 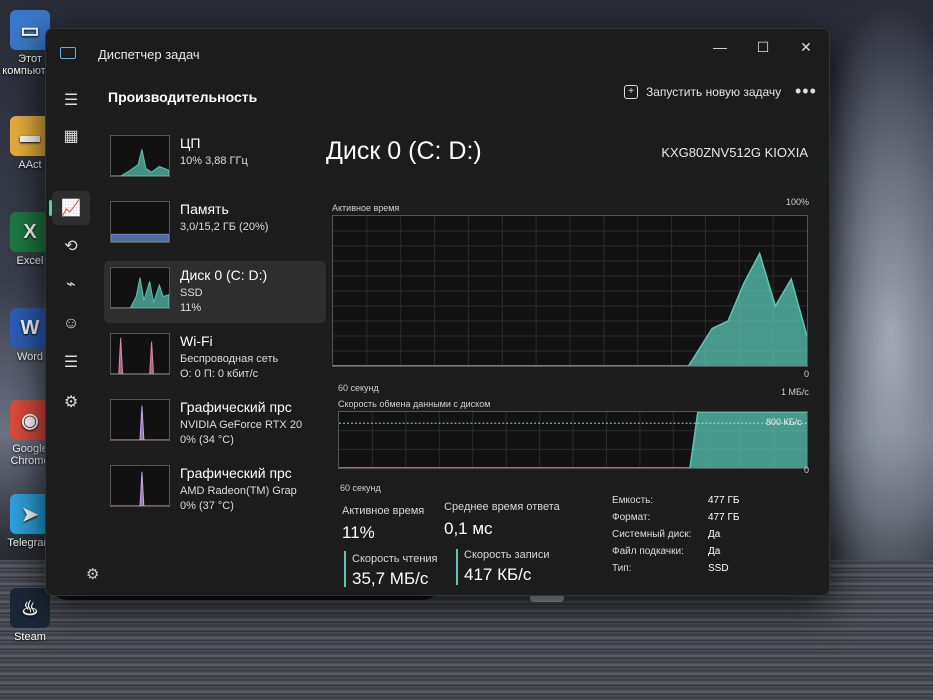 What do you see at coordinates (806, 91) in the screenshot?
I see `more-options-button: •••` at bounding box center [806, 91].